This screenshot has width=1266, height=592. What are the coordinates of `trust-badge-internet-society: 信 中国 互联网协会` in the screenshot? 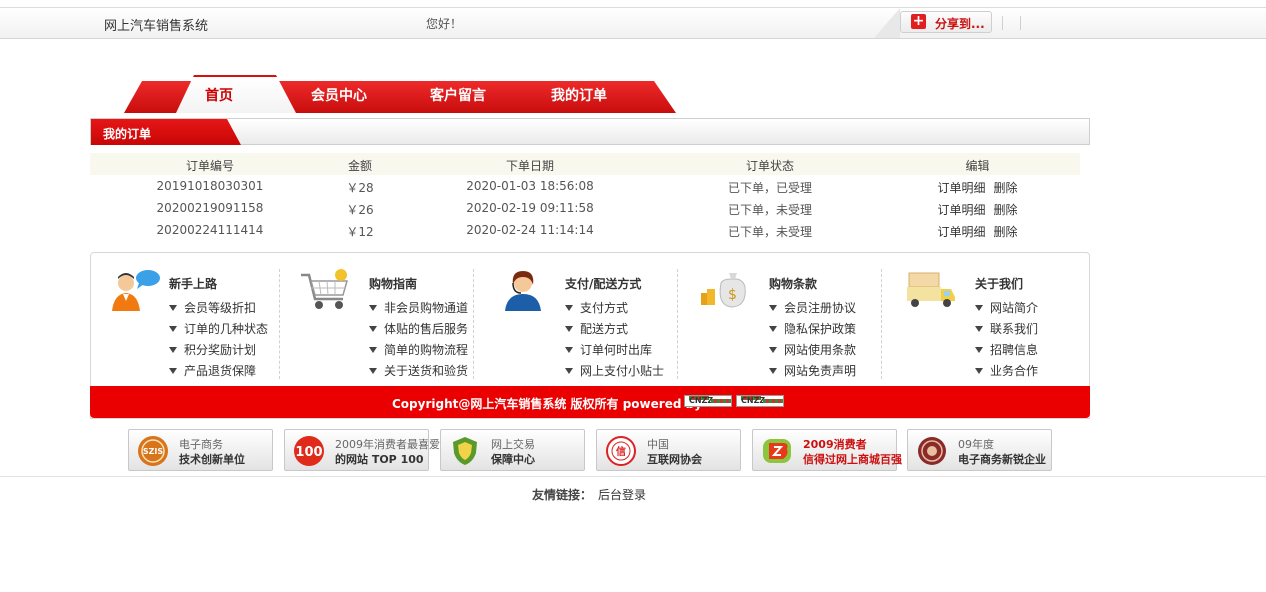 It's located at (668, 450).